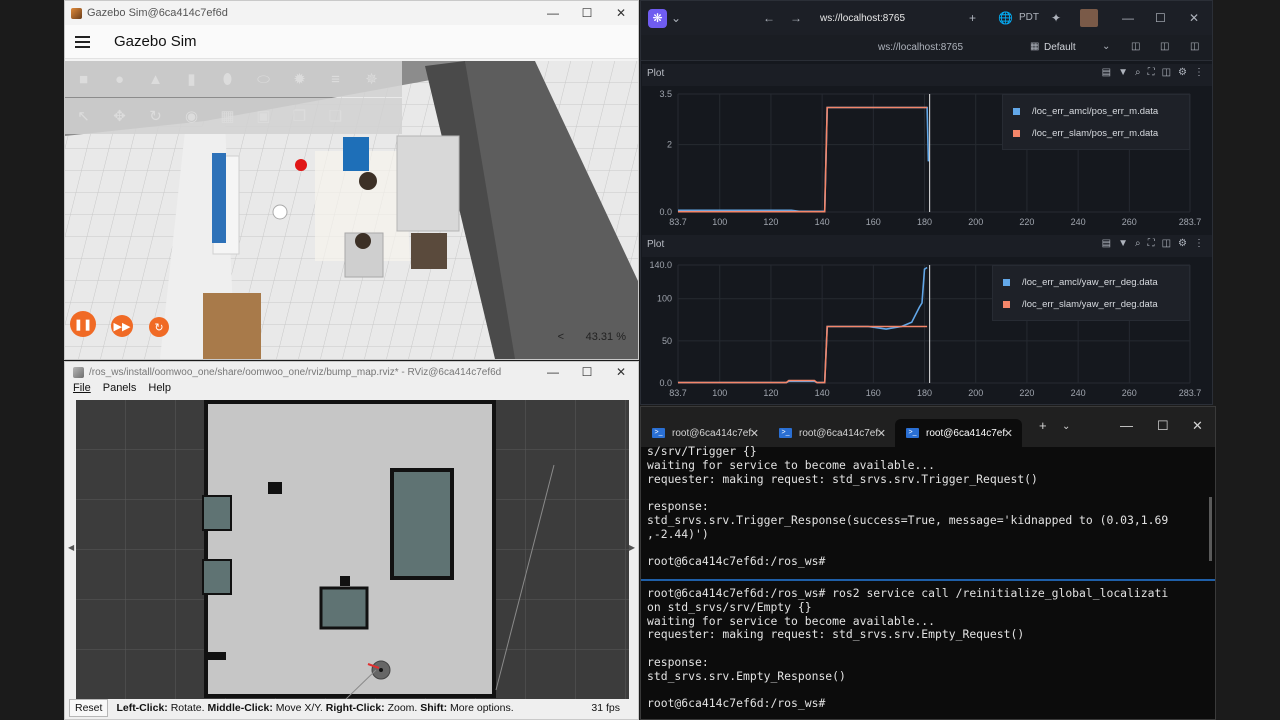 Image resolution: width=1280 pixels, height=720 pixels. I want to click on layout-selector: Default, so click(1060, 47).